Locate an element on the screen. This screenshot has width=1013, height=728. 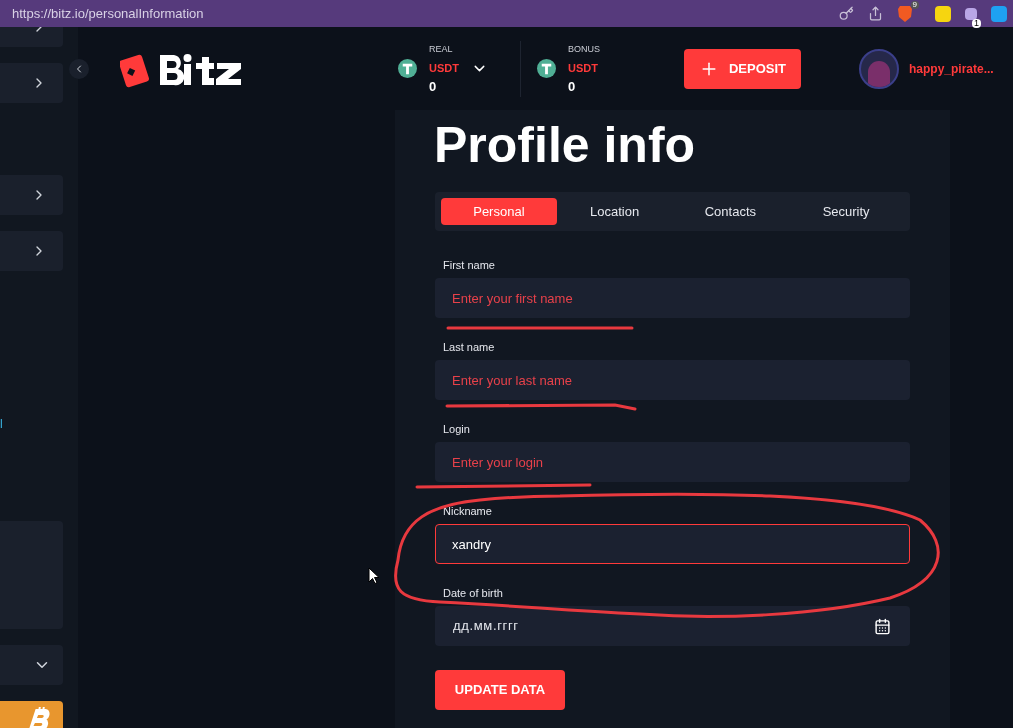
text-field: xandry is located at coordinates (672, 544).